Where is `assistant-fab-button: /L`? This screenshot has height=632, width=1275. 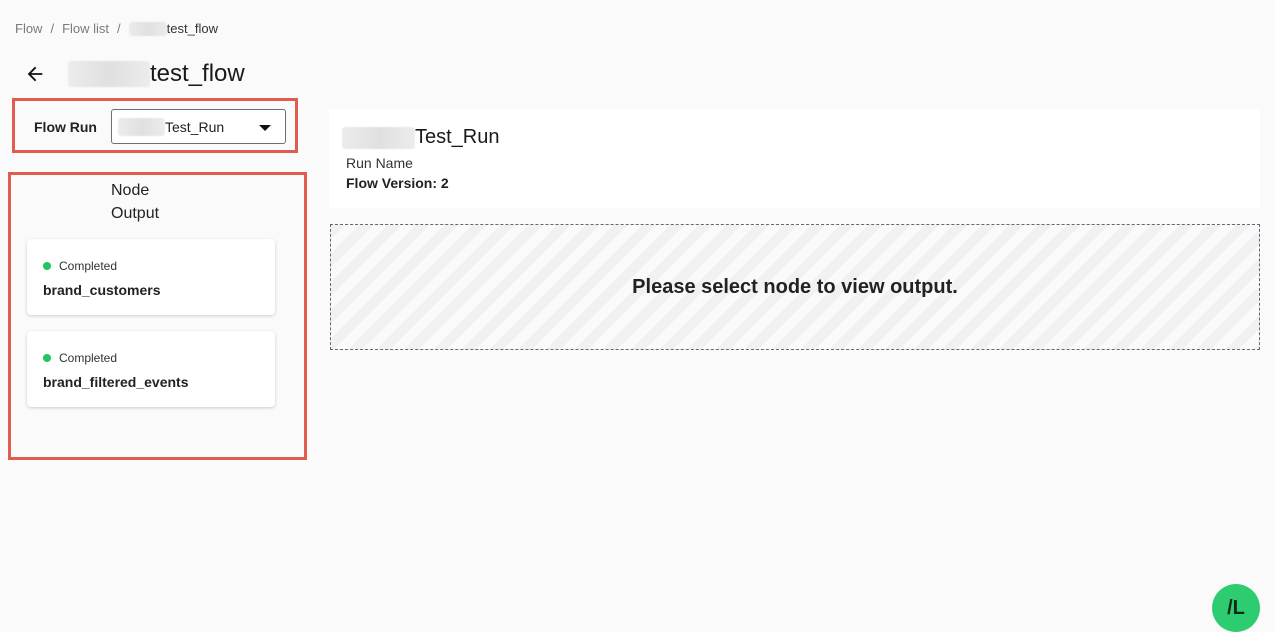
assistant-fab-button: /L is located at coordinates (1236, 608).